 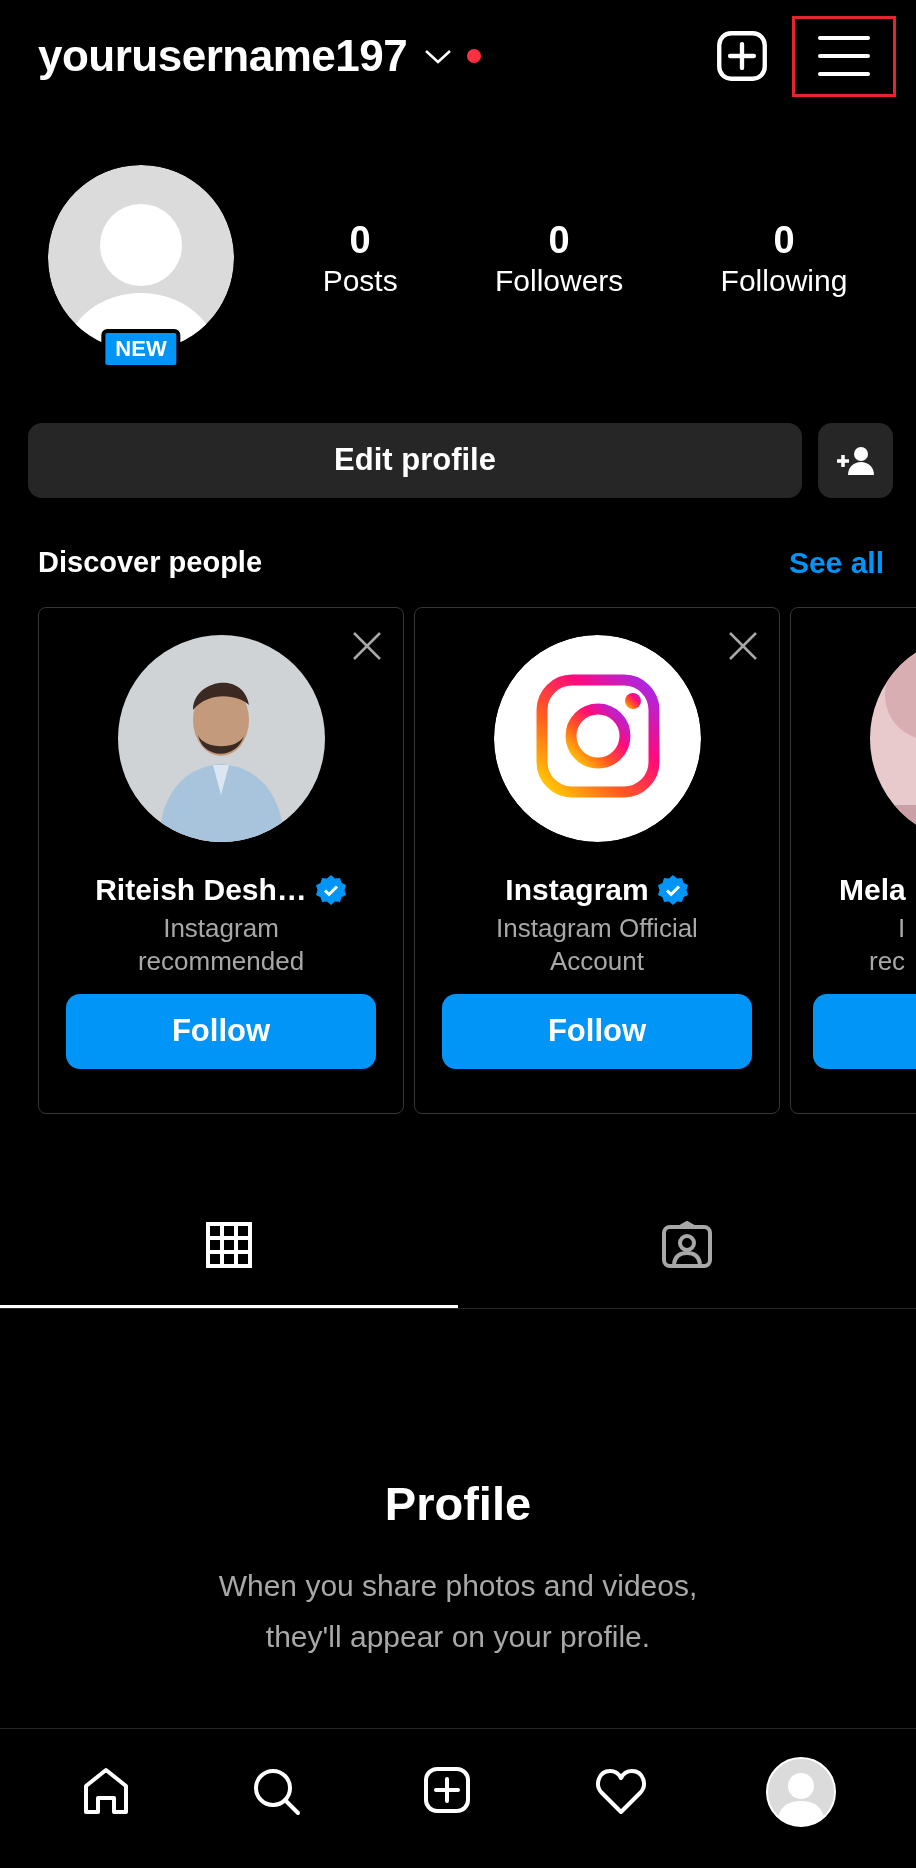 I want to click on empty-state-text: When you share photos and videos, they'll appear on your profile., so click(x=458, y=1611).